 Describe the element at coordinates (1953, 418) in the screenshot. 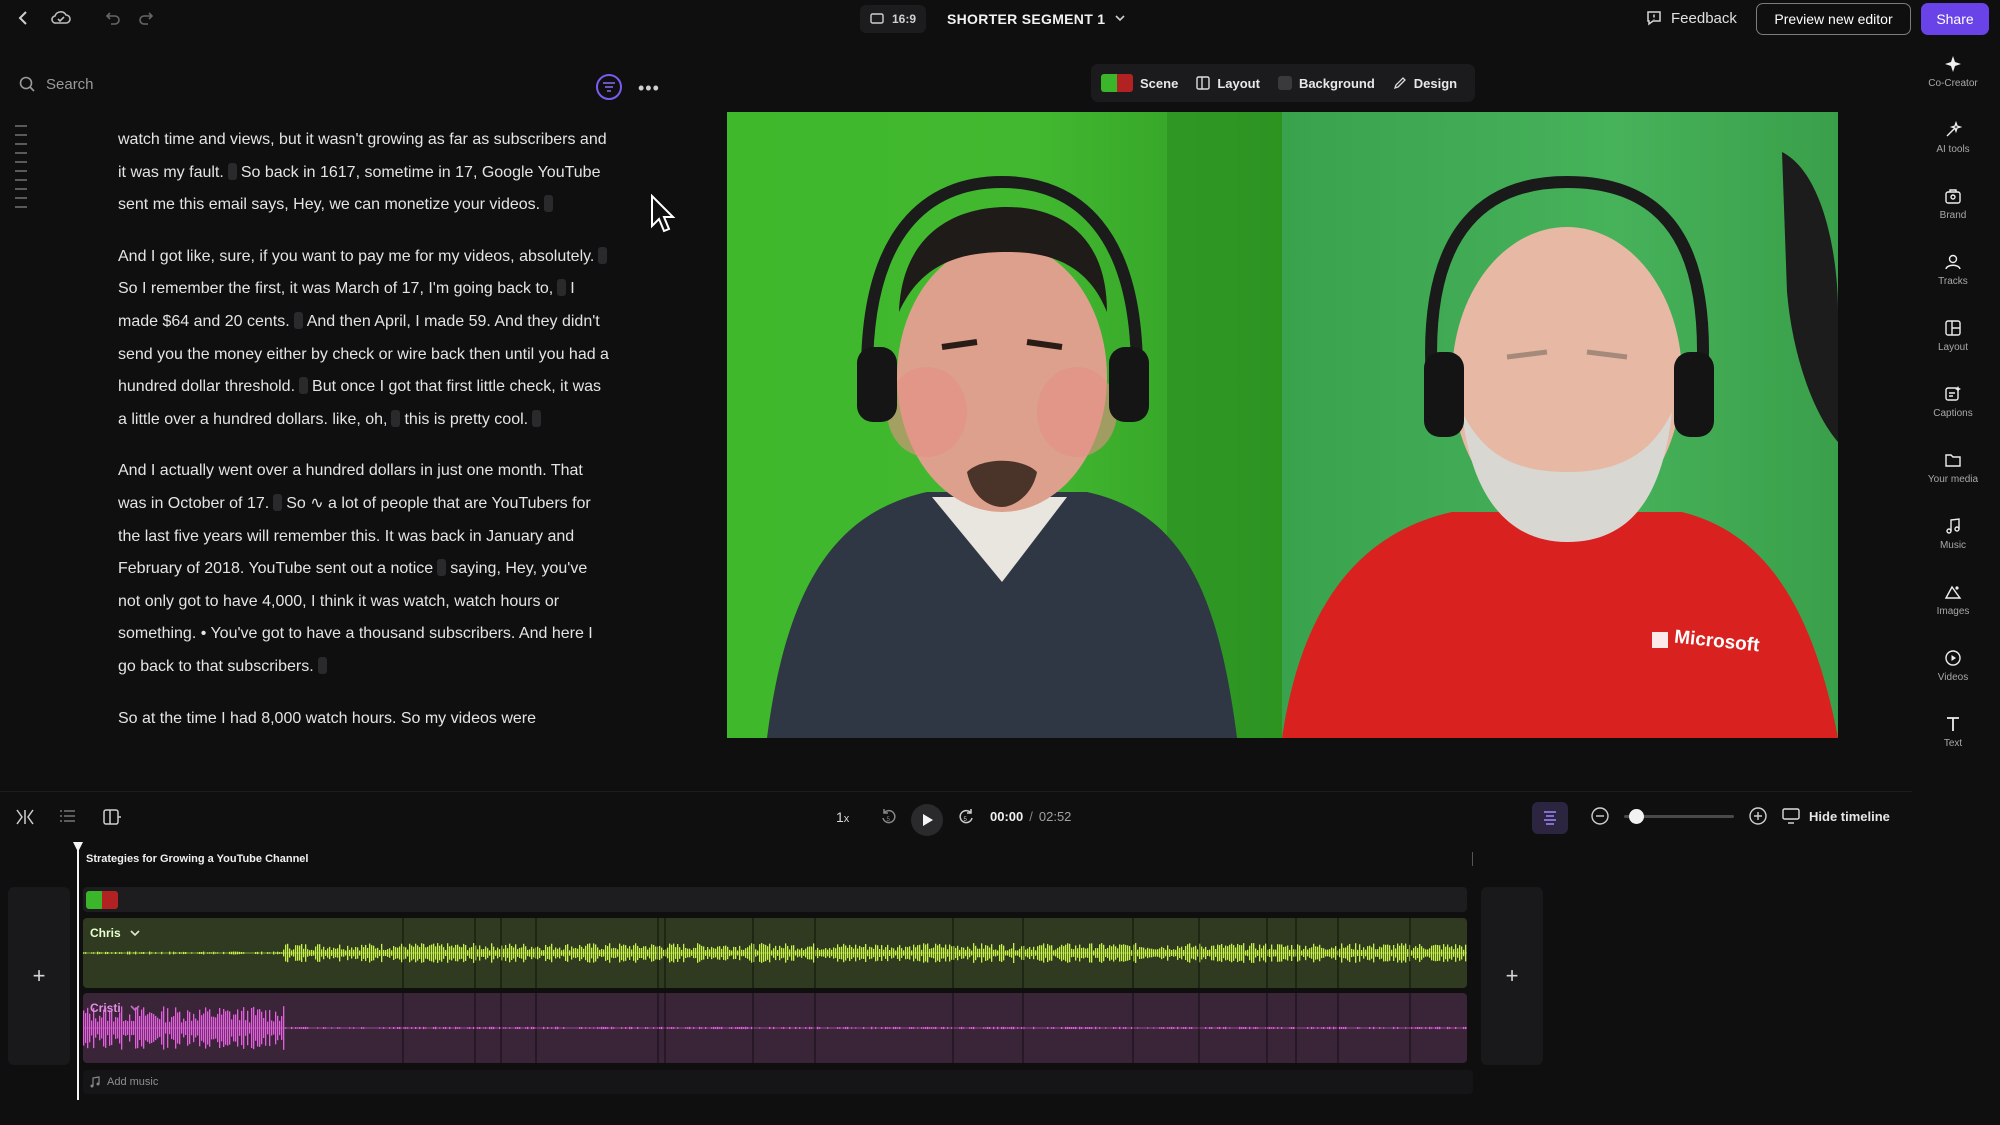

I see `rail-captions: Captions` at that location.